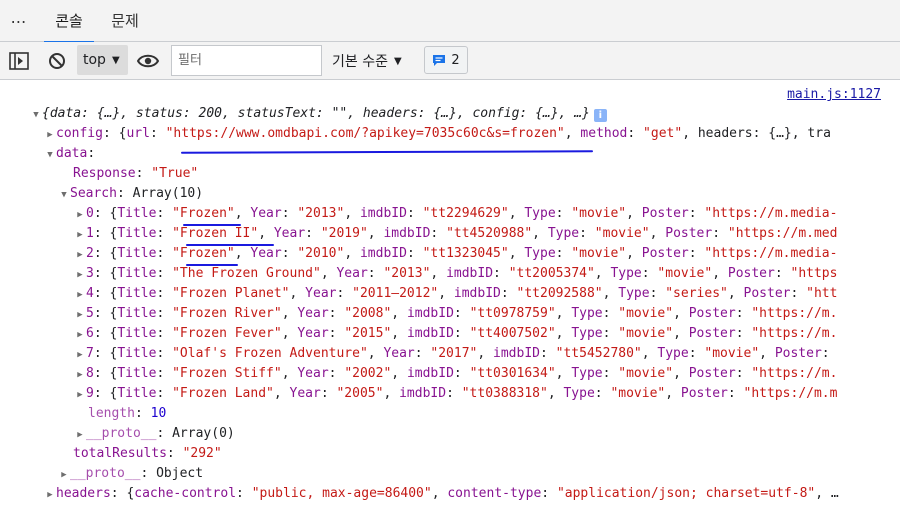 The height and width of the screenshot is (508, 900). I want to click on length-row: length: 10, so click(127, 413).